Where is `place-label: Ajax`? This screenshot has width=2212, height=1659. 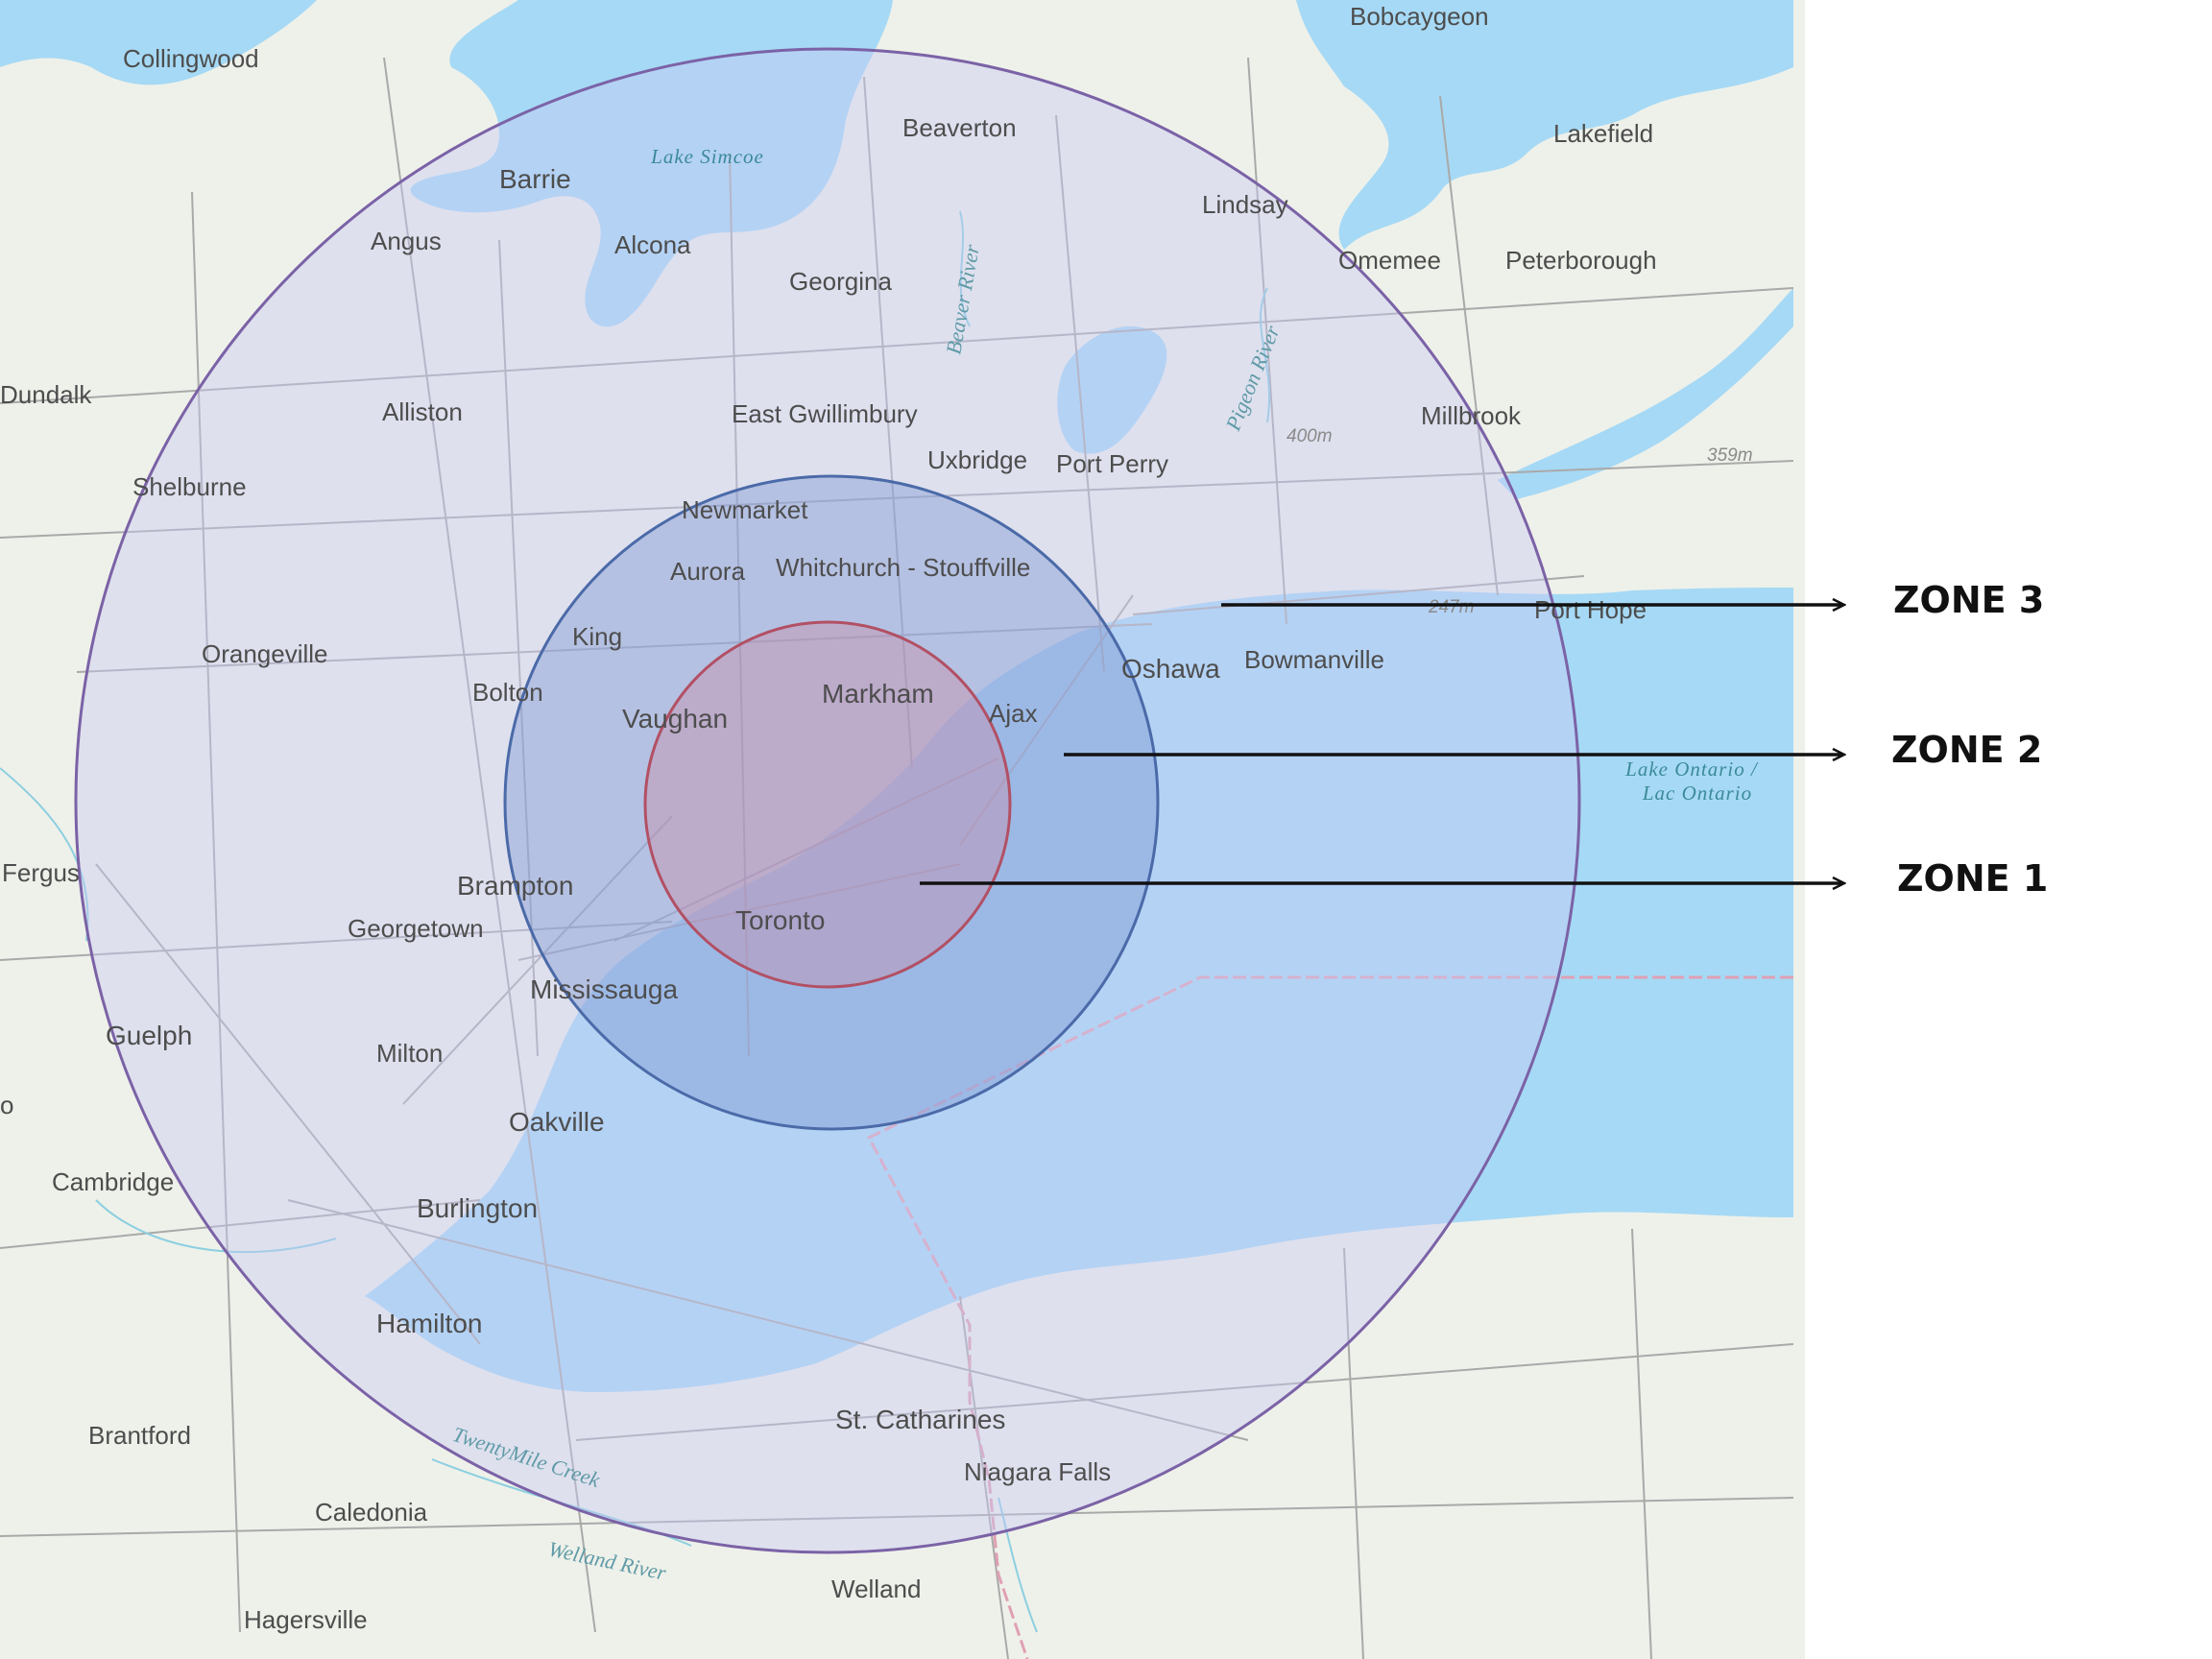 place-label: Ajax is located at coordinates (1014, 713).